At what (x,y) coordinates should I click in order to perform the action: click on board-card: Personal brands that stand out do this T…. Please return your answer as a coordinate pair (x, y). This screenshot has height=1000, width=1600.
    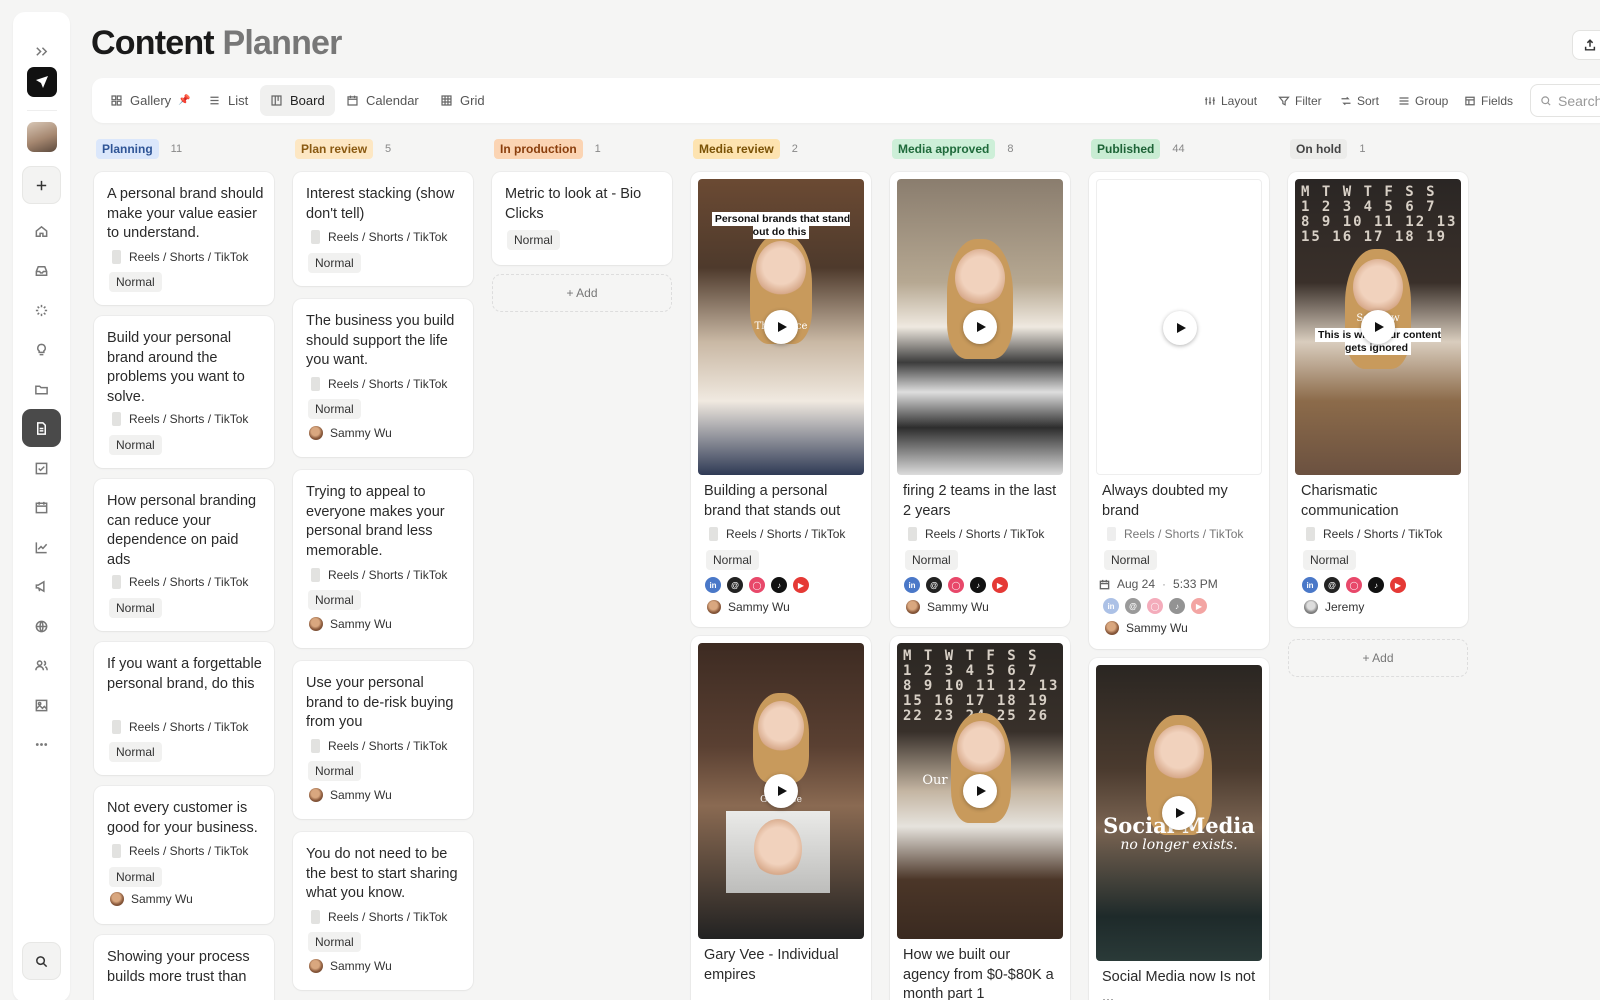
    Looking at the image, I should click on (781, 399).